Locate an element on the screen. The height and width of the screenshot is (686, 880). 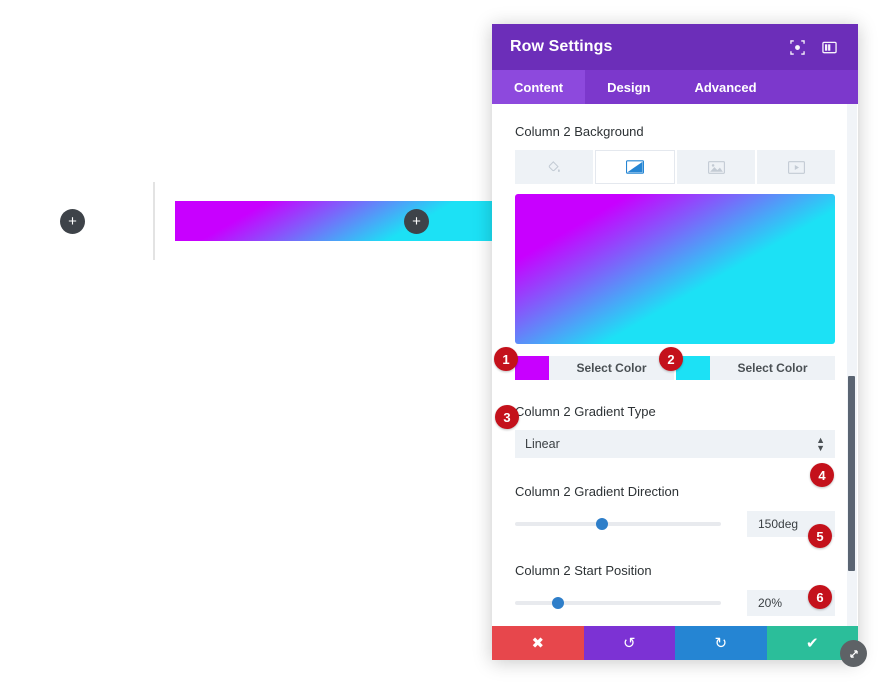
resize-diagonal-icon is located at coordinates (853, 653).